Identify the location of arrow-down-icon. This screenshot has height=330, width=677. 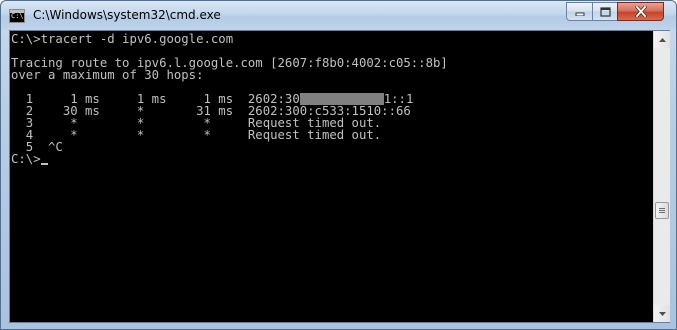
(662, 313).